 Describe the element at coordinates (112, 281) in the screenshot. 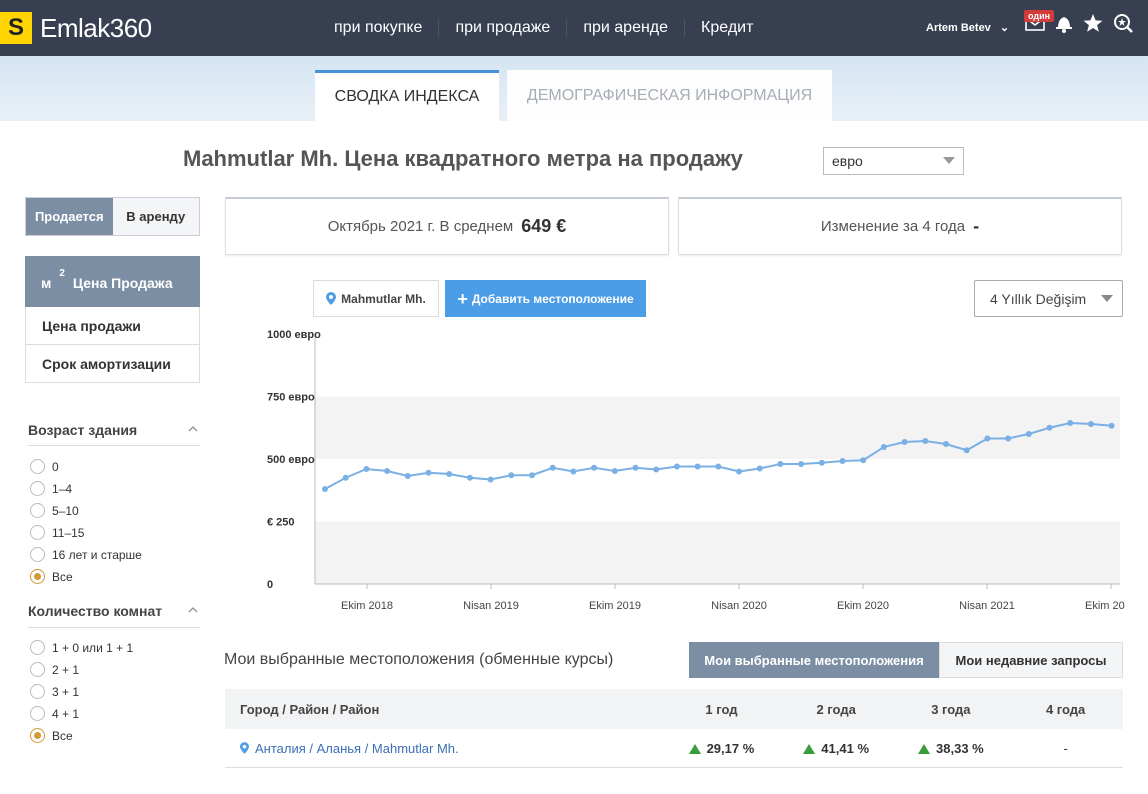

I see `metric-sqm-sale-price: м2 Цена Продажа` at that location.